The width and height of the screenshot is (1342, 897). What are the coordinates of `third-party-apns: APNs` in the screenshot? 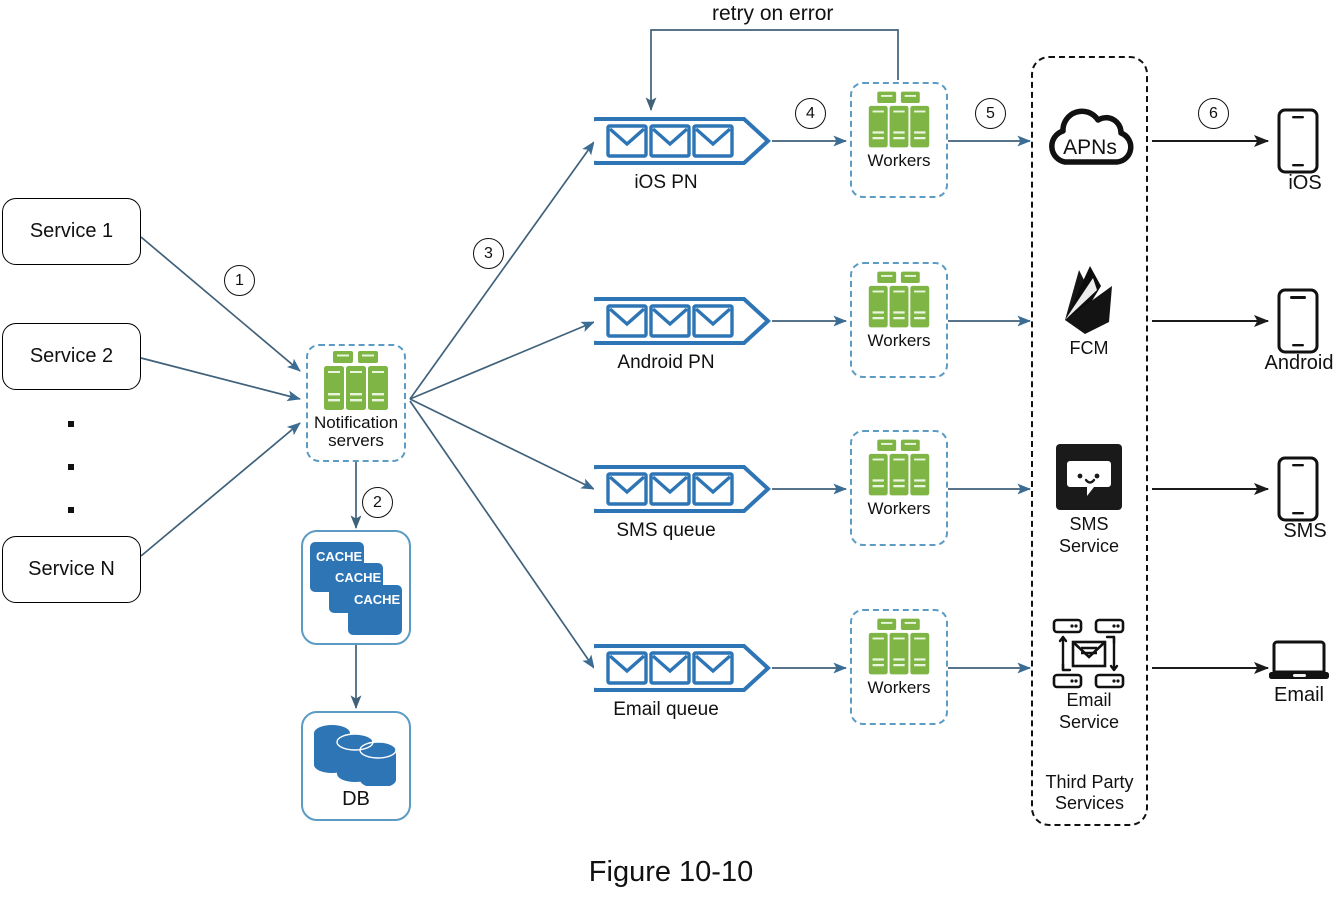 It's located at (1090, 141).